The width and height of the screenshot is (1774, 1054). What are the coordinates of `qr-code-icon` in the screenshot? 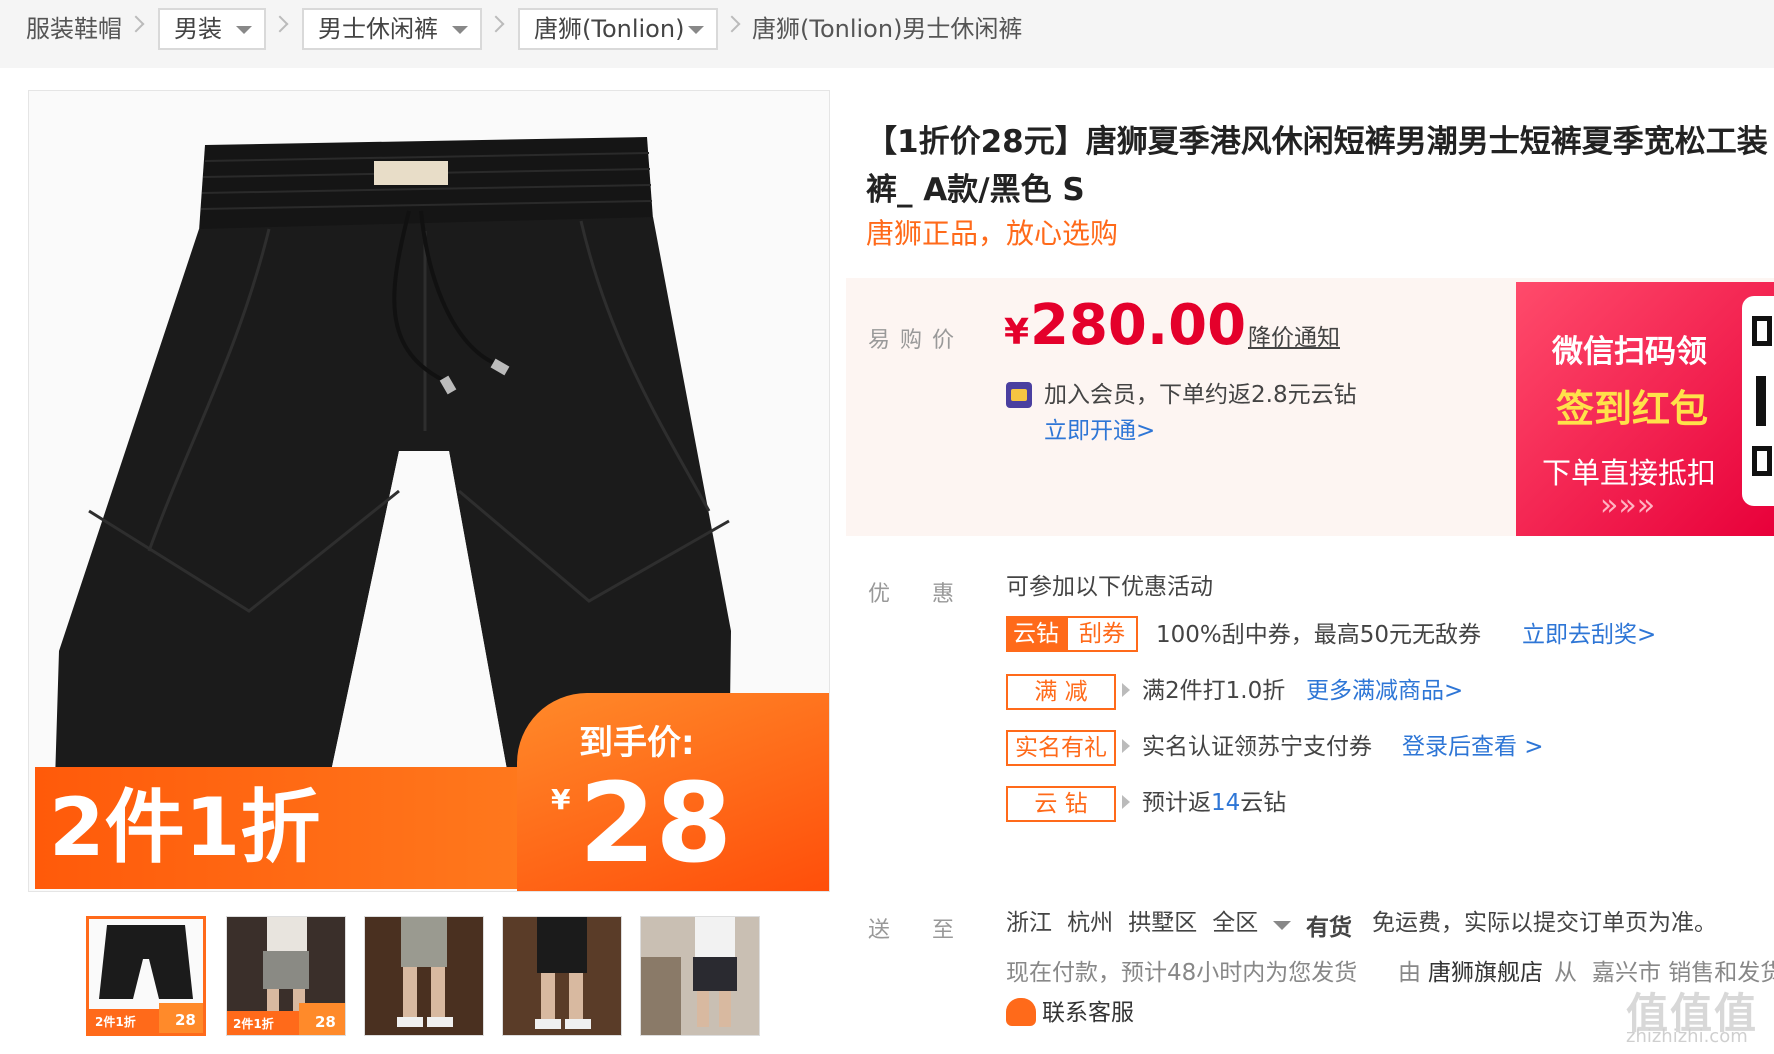 It's located at (1758, 401).